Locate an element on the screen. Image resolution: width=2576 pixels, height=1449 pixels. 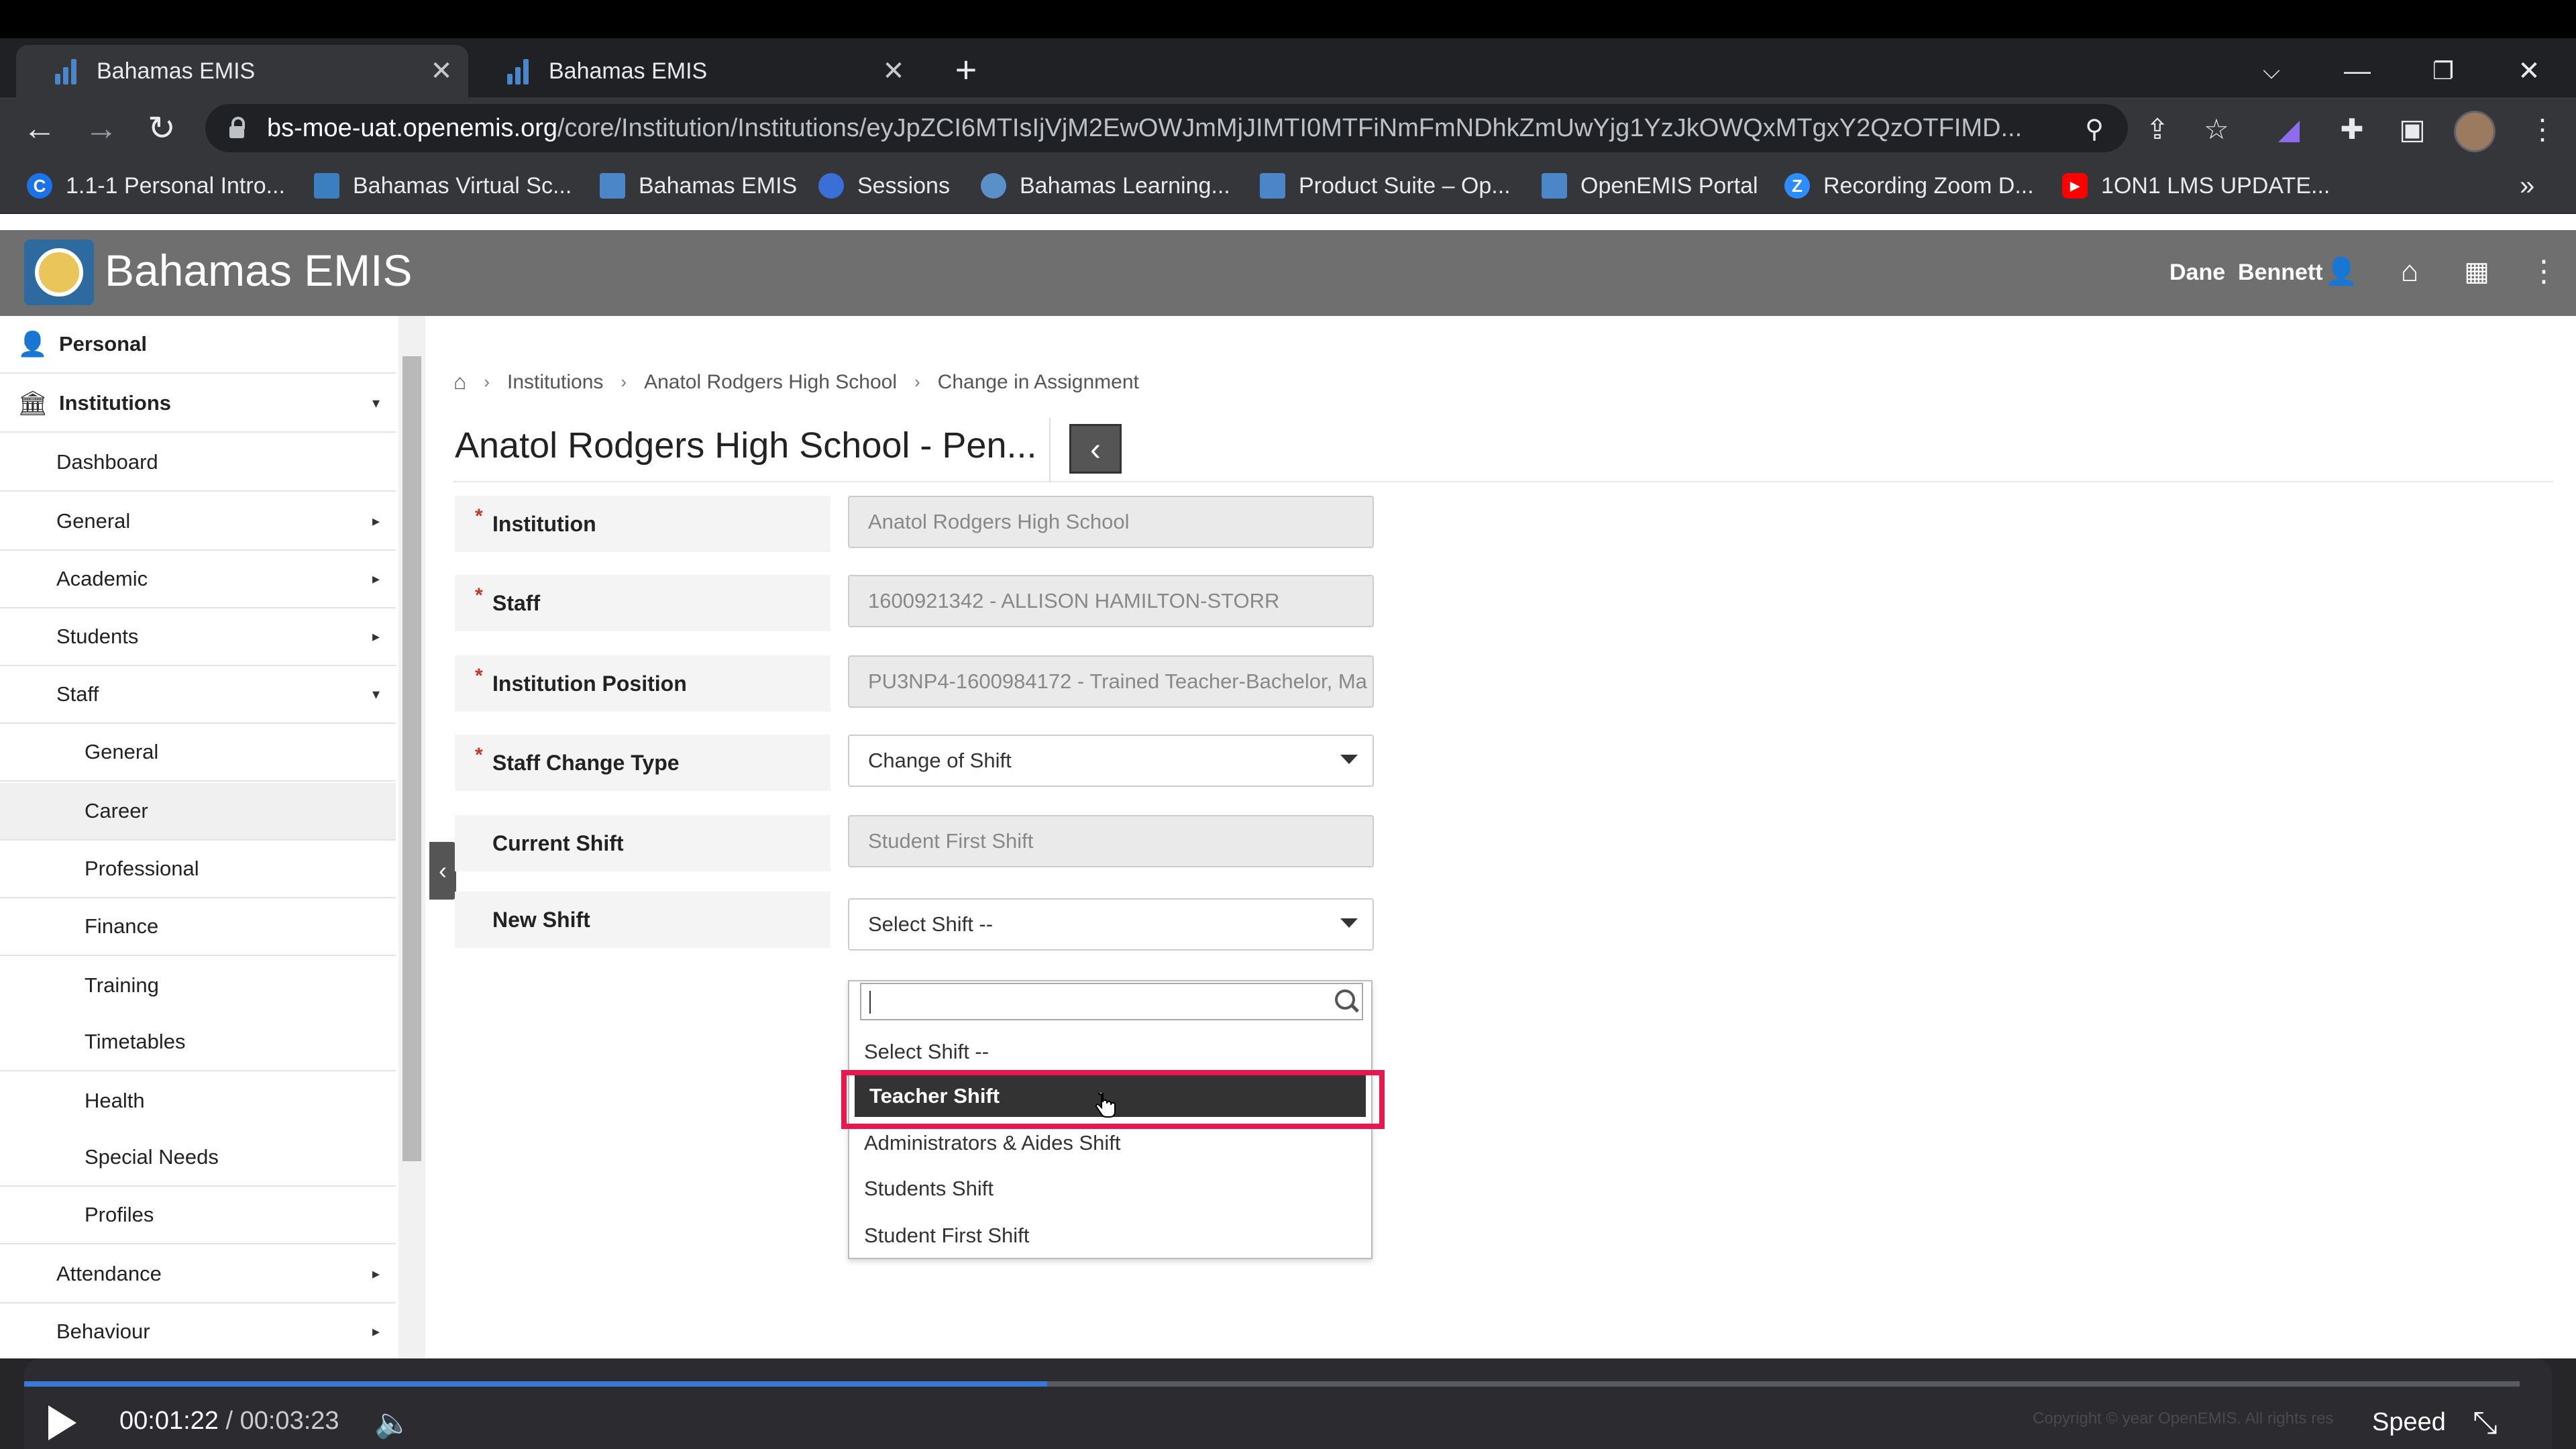
volume-icon: 🔈 is located at coordinates (394, 1424).